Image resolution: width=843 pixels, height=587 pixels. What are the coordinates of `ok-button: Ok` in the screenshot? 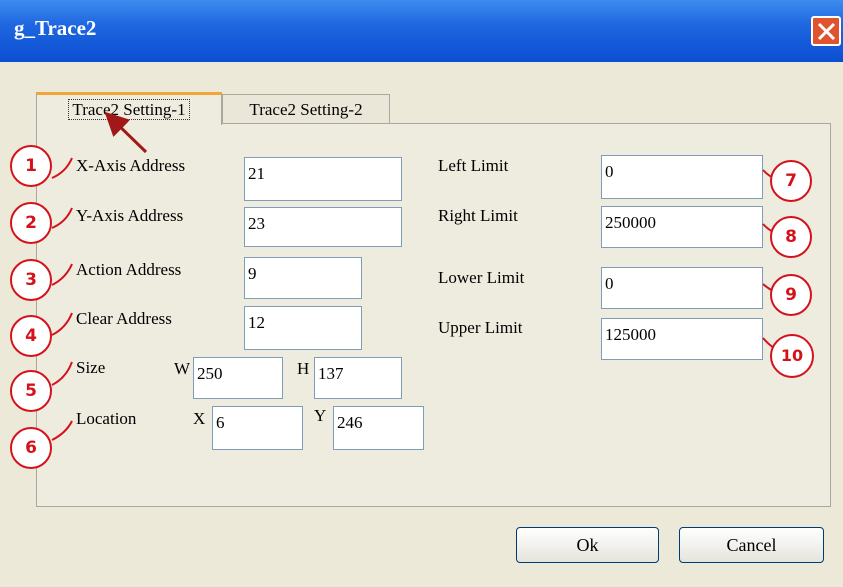 It's located at (587, 545).